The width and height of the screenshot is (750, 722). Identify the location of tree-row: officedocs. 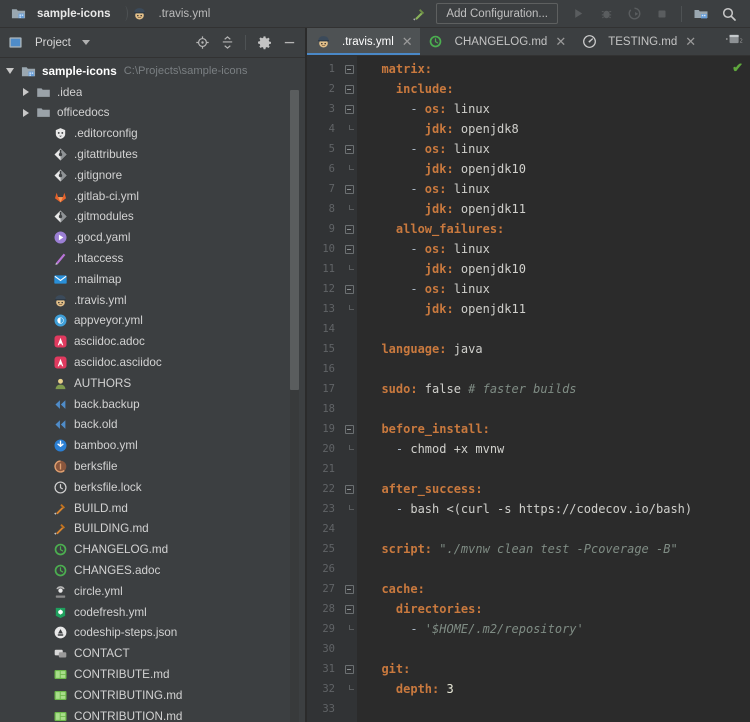
(152, 113).